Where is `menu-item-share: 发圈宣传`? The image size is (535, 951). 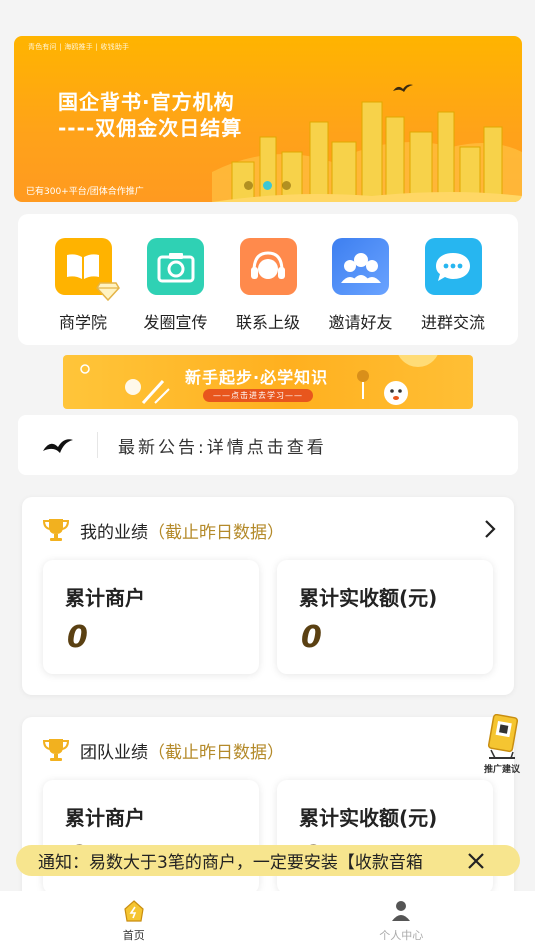
menu-item-share: 发圈宣传 is located at coordinates (176, 291).